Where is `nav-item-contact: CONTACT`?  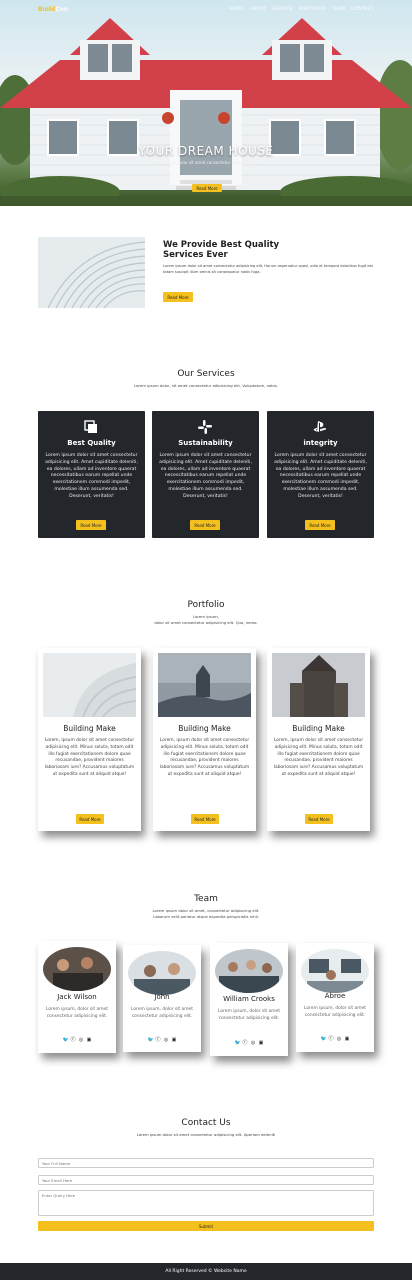
nav-item-contact: CONTACT is located at coordinates (362, 9).